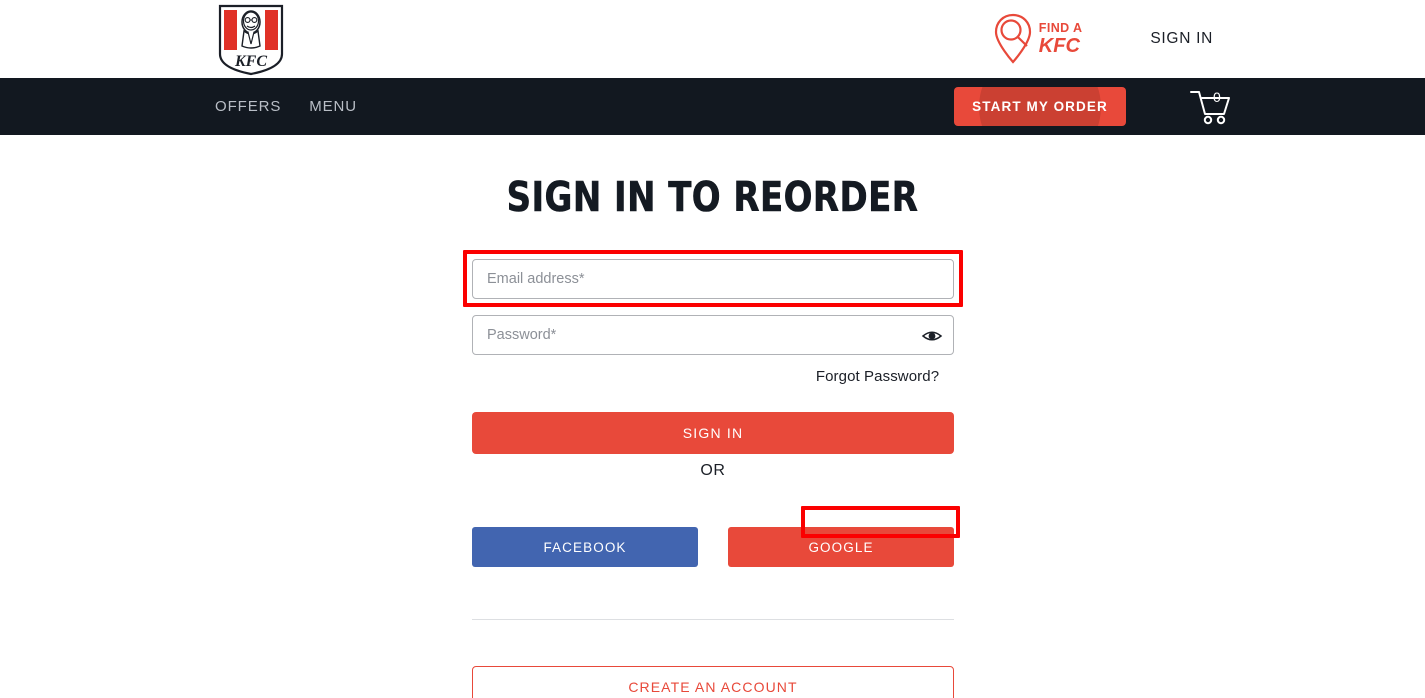 The height and width of the screenshot is (698, 1425). I want to click on svg-text: KFC, so click(250, 61).